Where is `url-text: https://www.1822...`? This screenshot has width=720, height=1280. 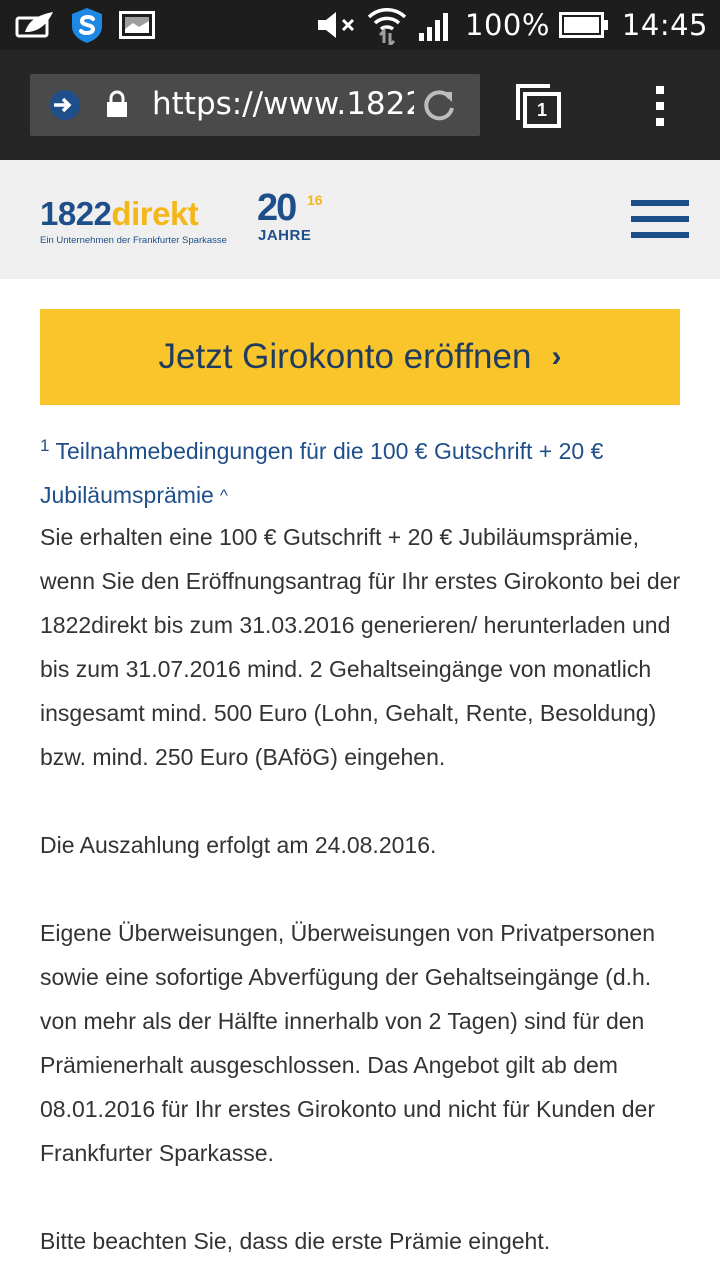
url-text: https://www.1822... is located at coordinates (283, 105).